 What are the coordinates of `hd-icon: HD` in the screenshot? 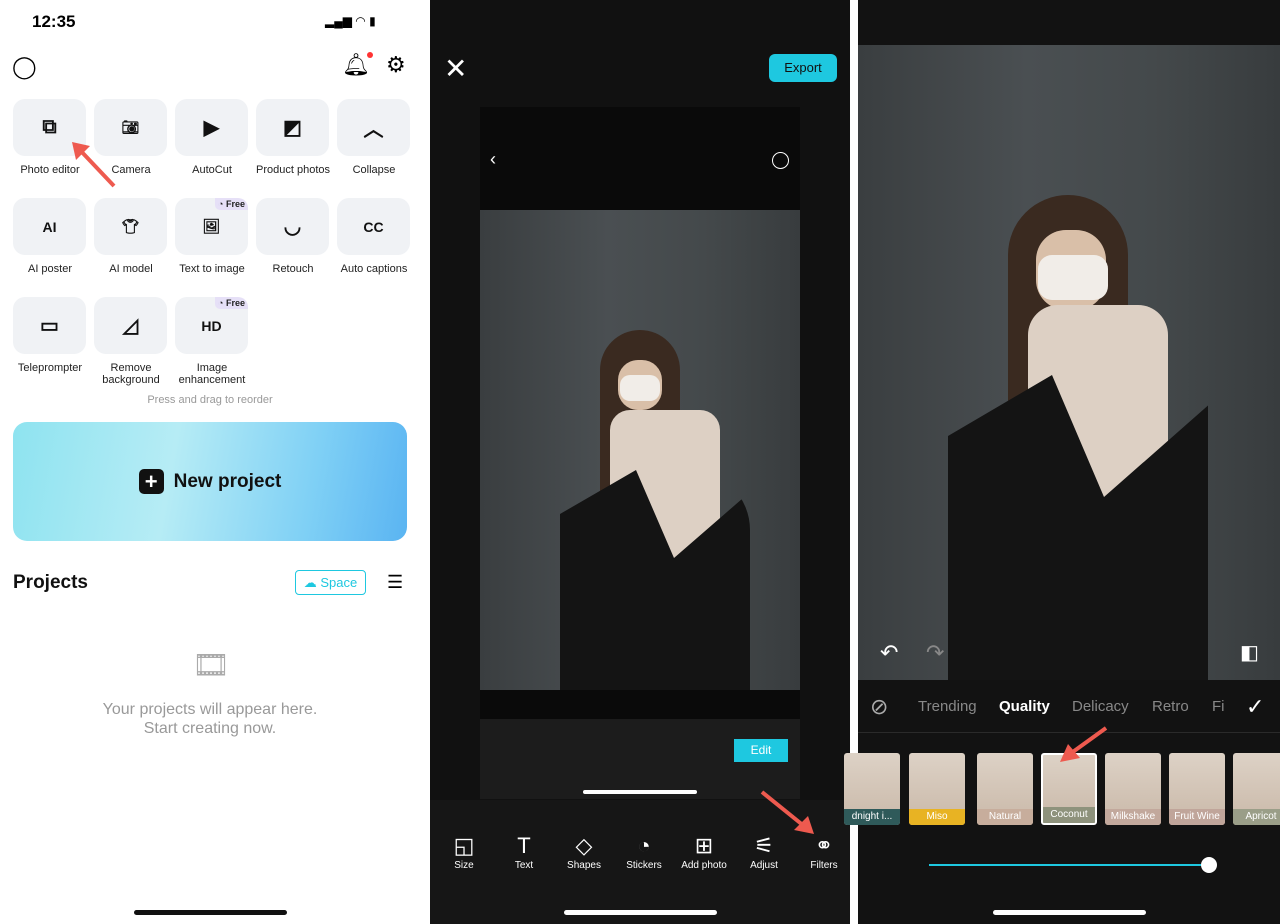 It's located at (211, 325).